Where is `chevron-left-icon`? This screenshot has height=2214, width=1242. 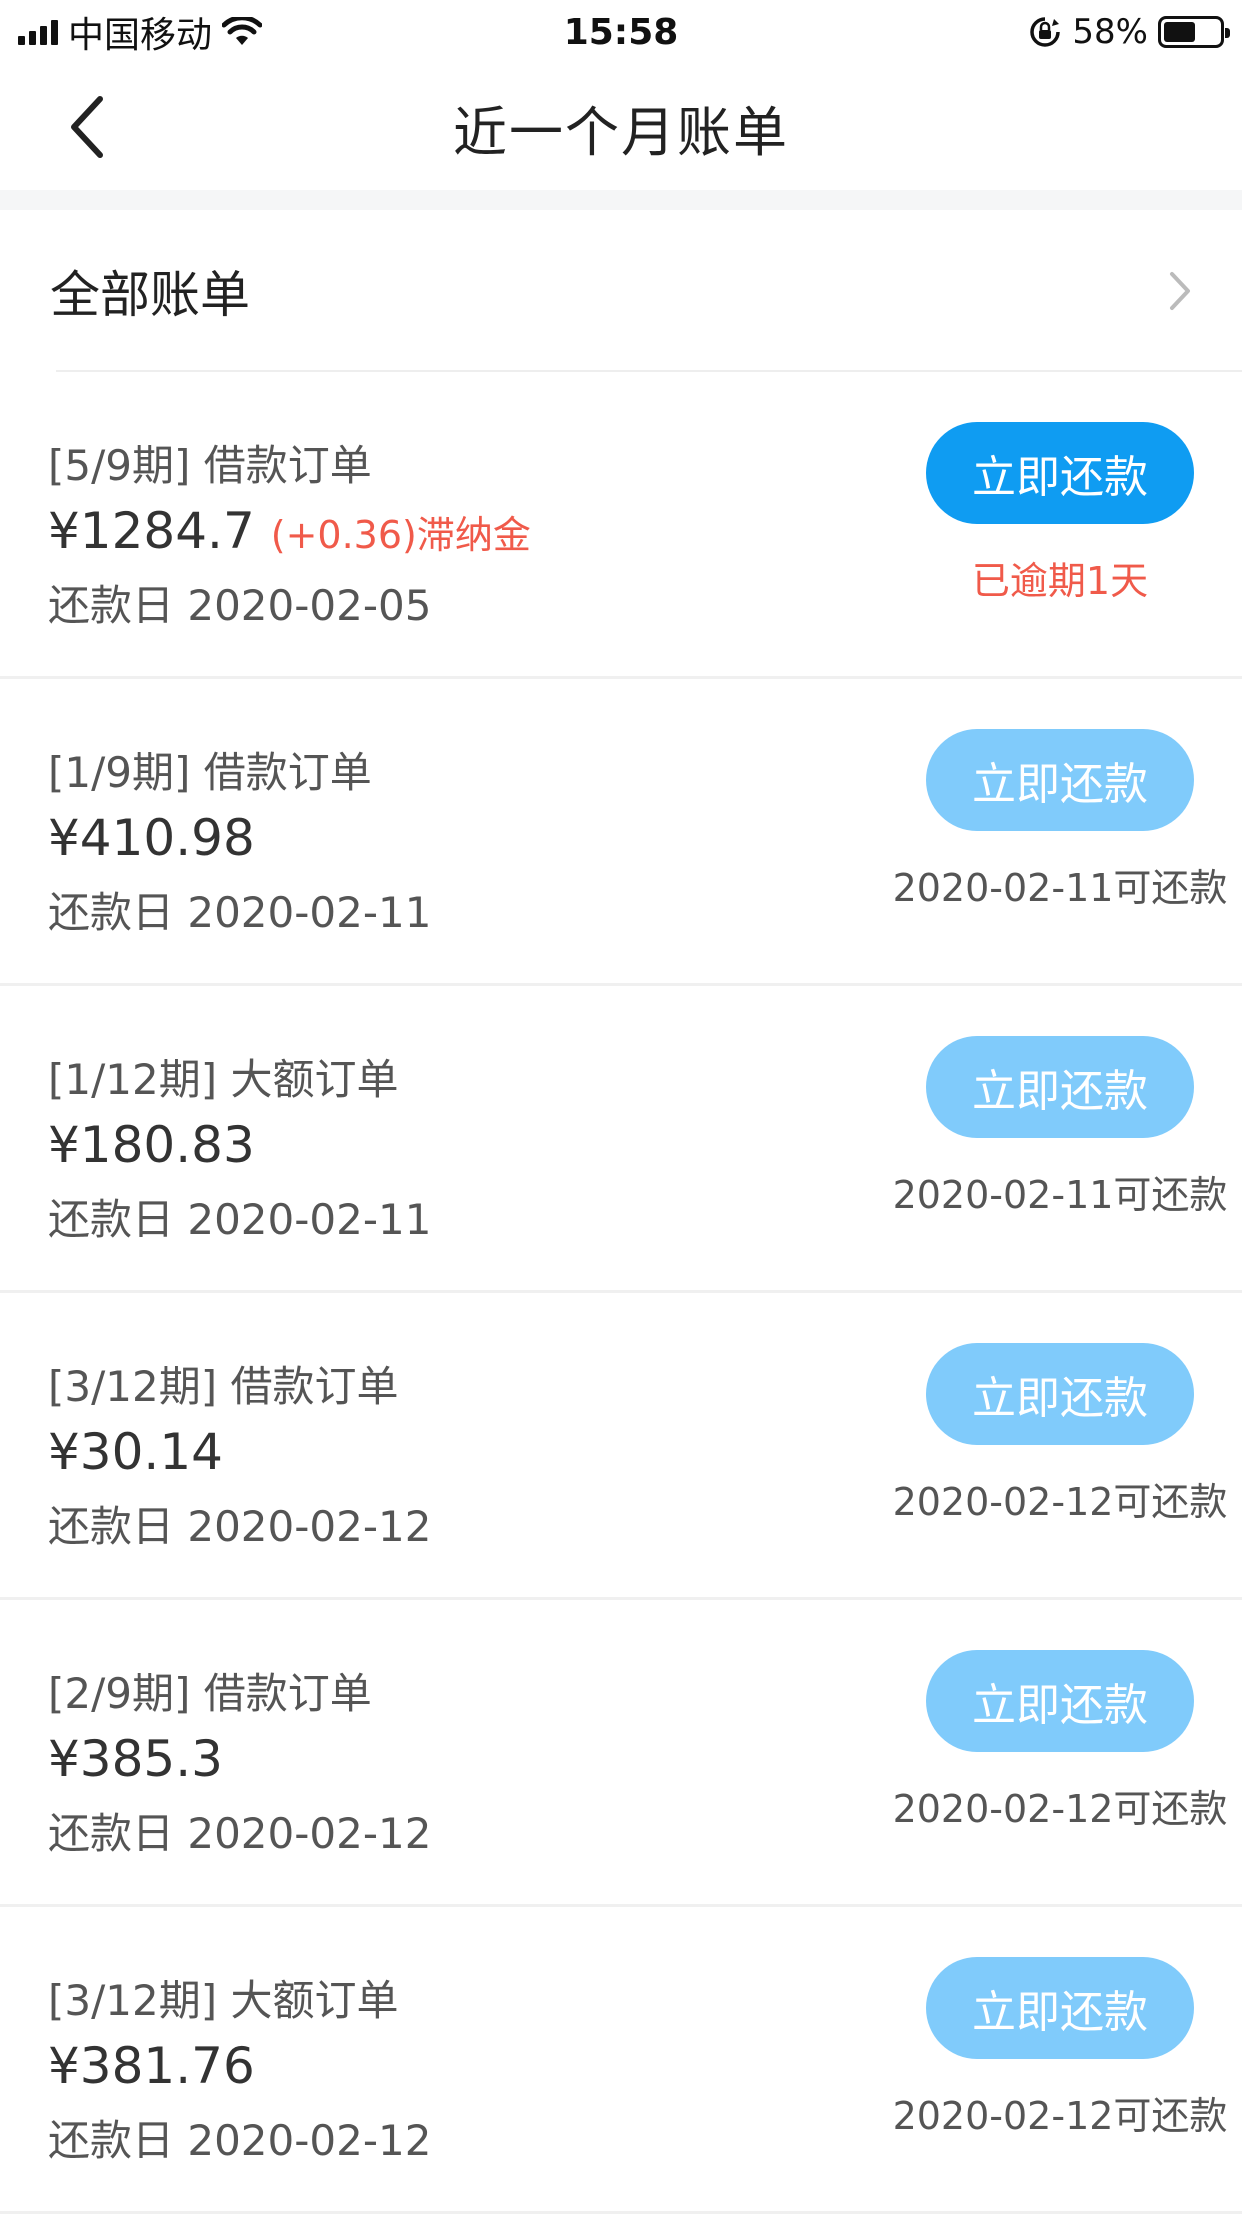 chevron-left-icon is located at coordinates (87, 127).